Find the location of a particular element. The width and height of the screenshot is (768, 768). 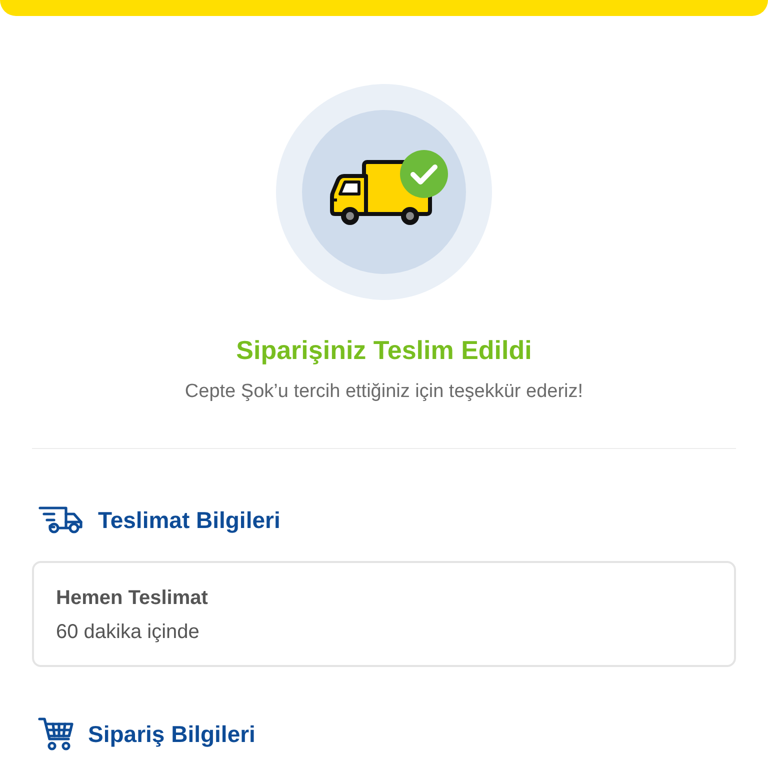

check-icon is located at coordinates (424, 174).